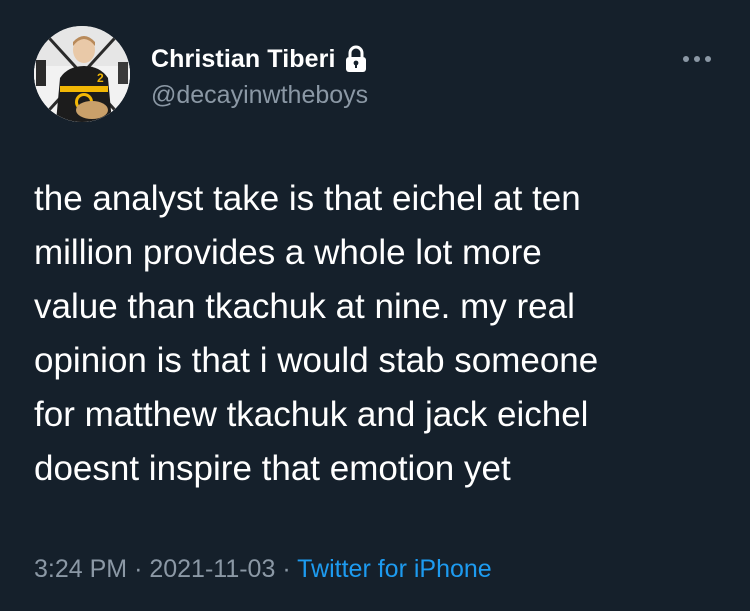 This screenshot has height=611, width=750. Describe the element at coordinates (316, 360) in the screenshot. I see `tweet-text-line: opinion is that i would stab someone` at that location.